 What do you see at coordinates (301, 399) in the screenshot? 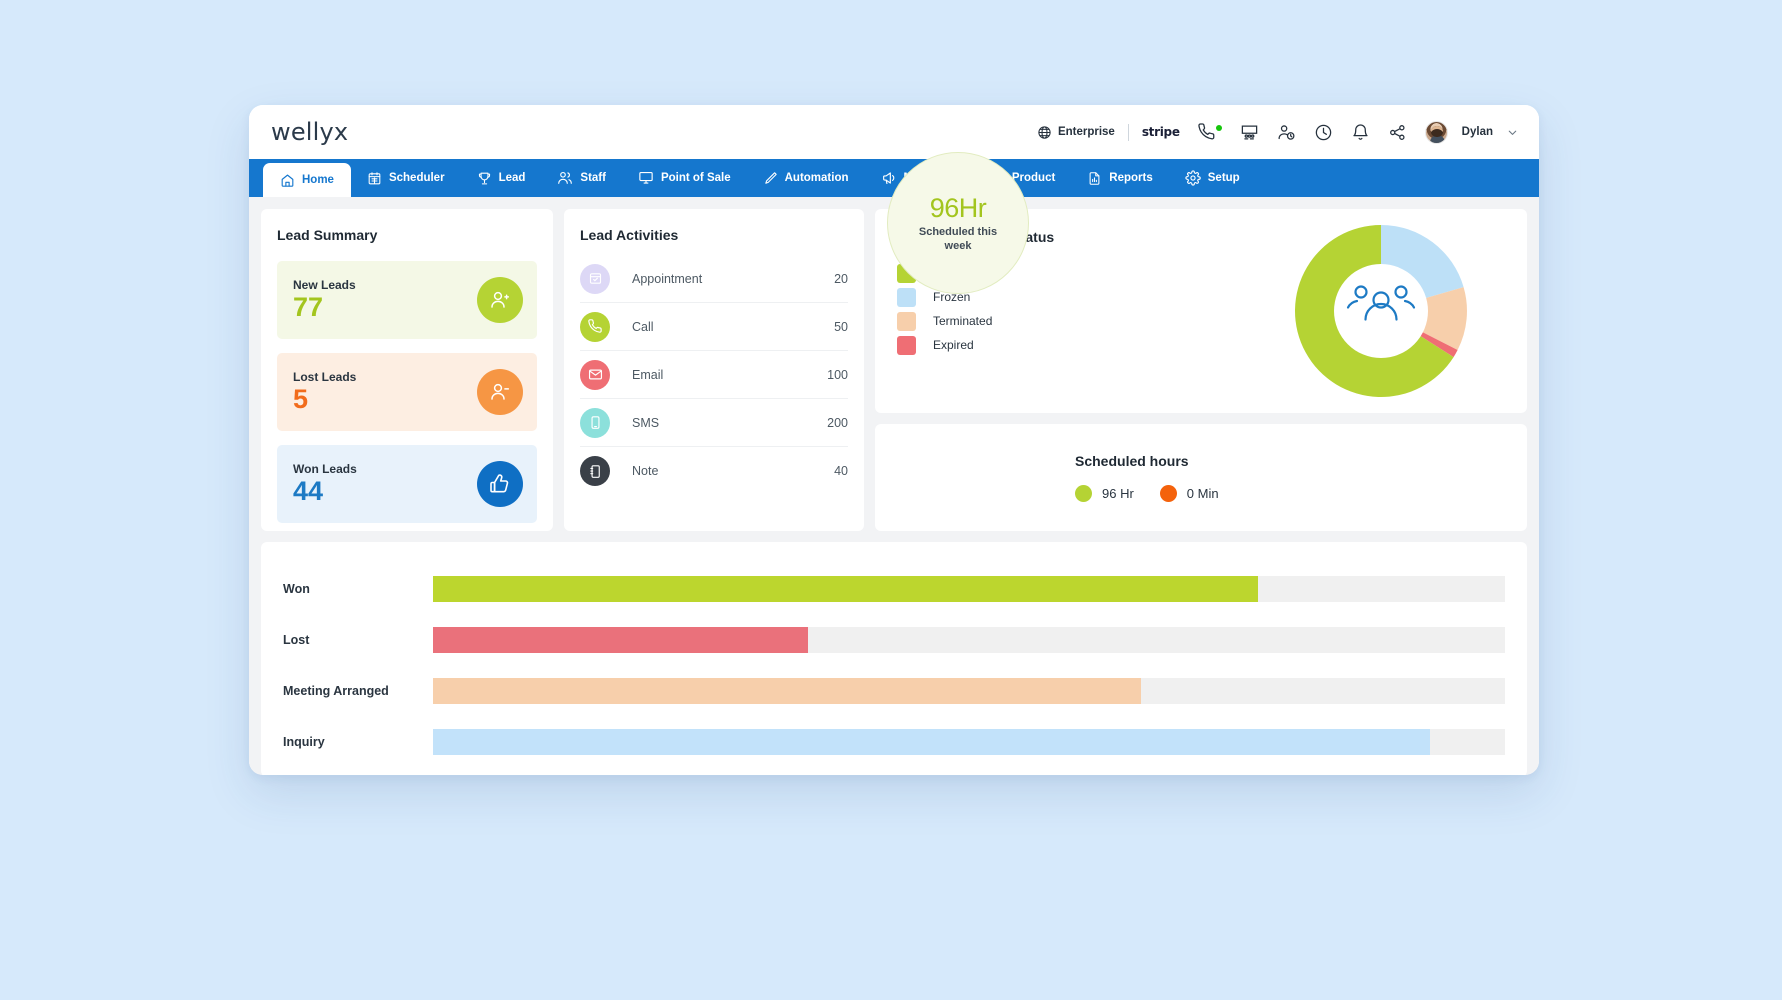
I see `tile-value: 5` at bounding box center [301, 399].